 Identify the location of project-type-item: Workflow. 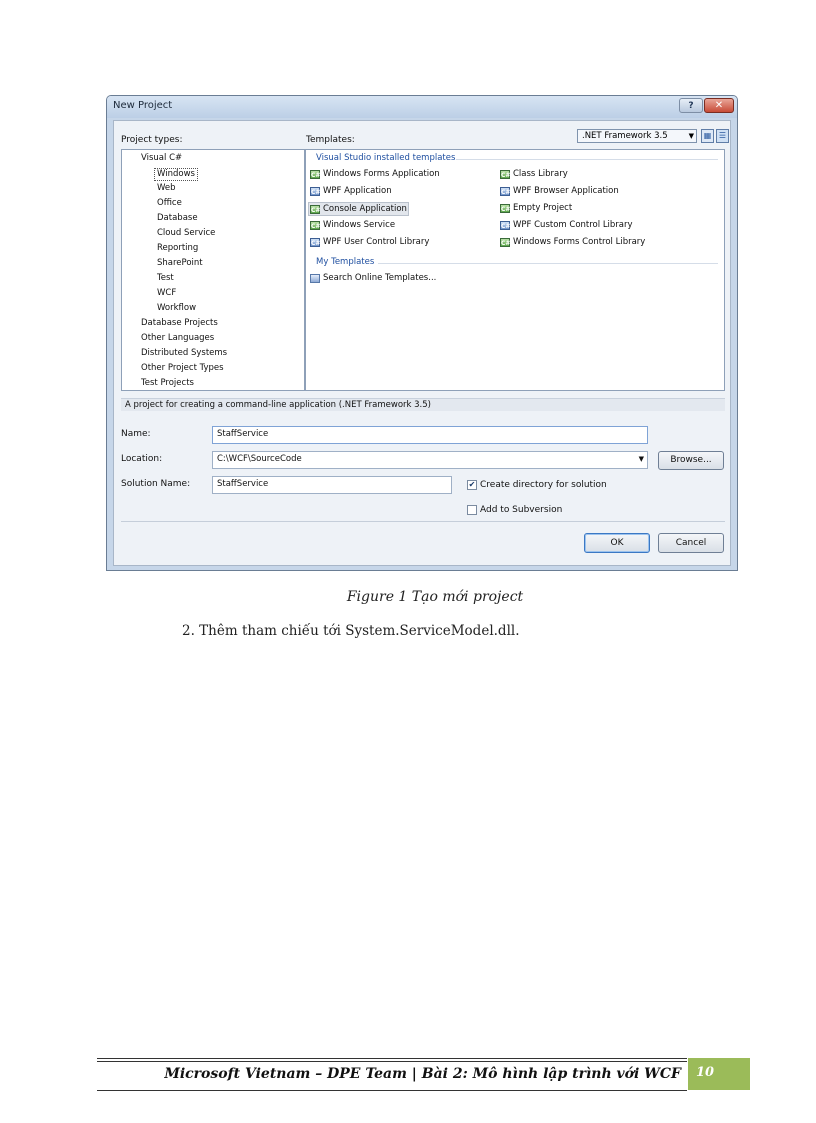
(176, 308).